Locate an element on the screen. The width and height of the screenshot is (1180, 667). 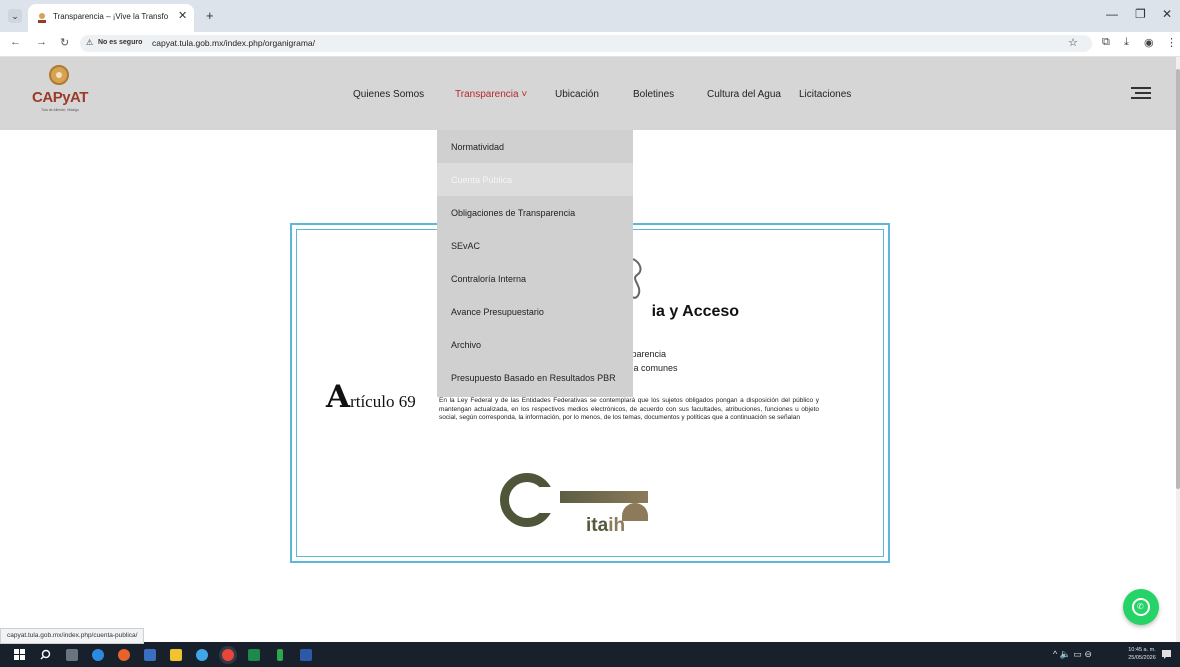
dropdown-item-avance-presupuestario: Avance Presupuestario is located at coordinates (535, 311).